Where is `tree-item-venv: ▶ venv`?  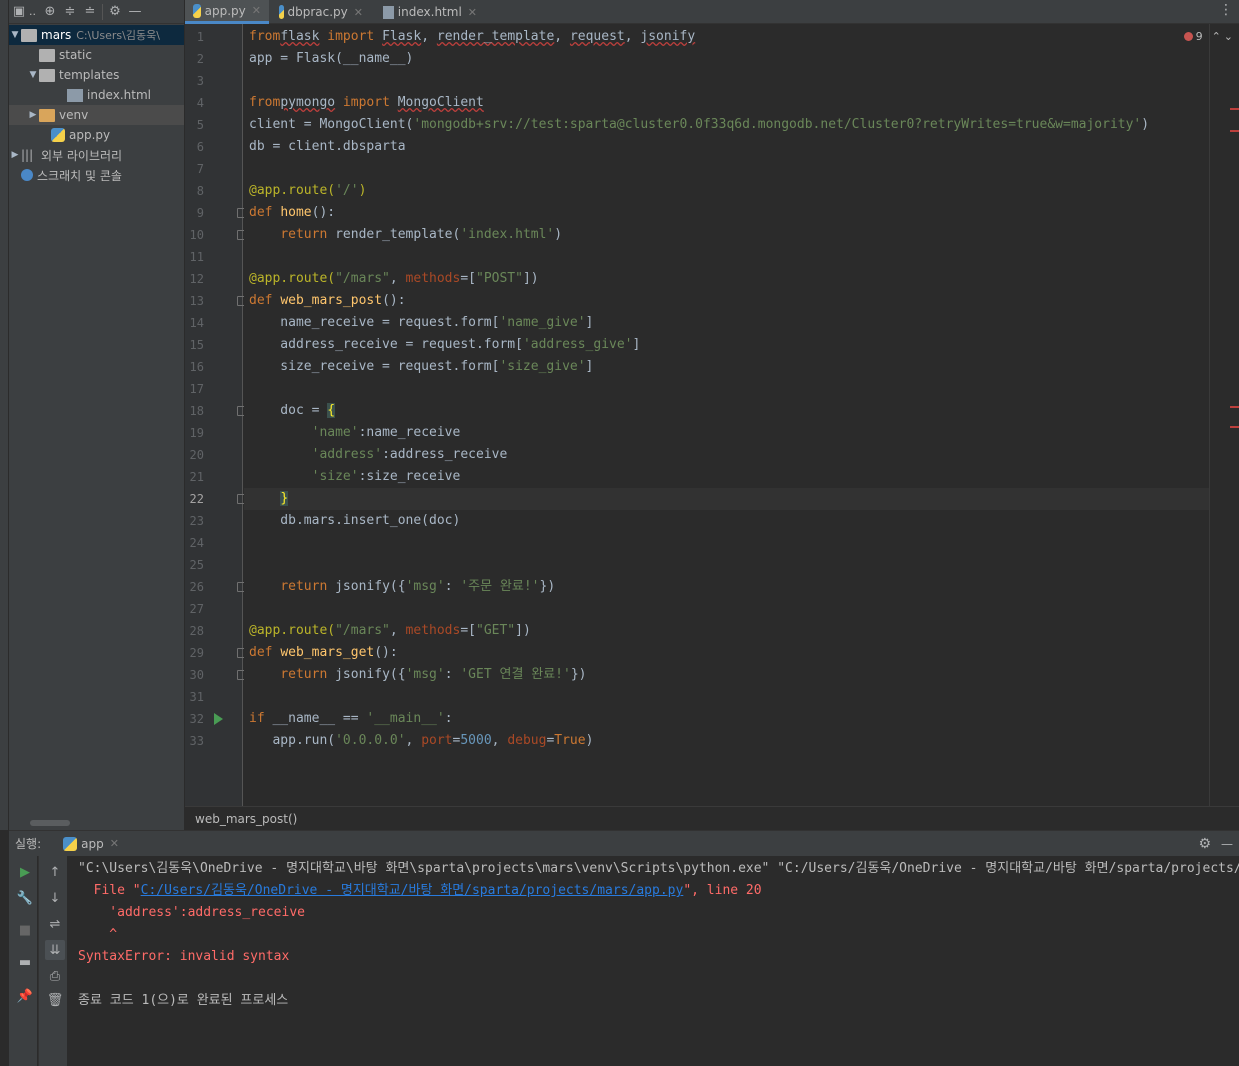
tree-item-venv: ▶ venv is located at coordinates (96, 115).